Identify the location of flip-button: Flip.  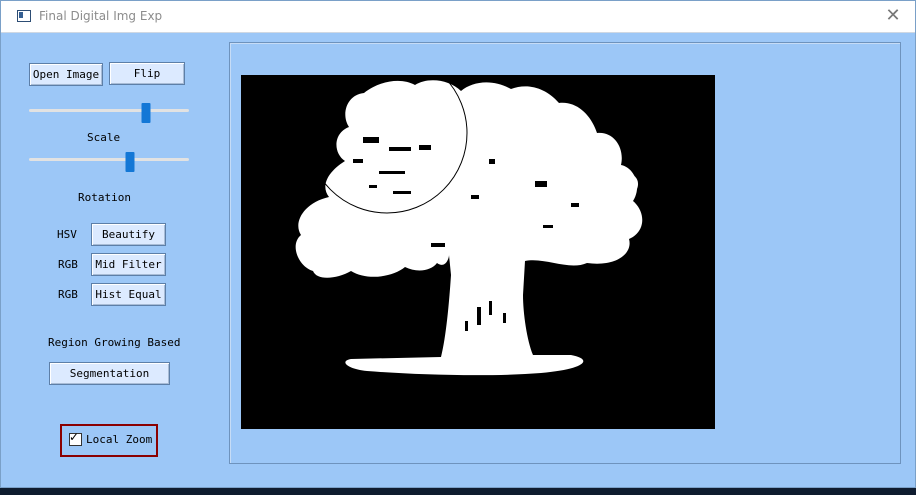
(147, 73).